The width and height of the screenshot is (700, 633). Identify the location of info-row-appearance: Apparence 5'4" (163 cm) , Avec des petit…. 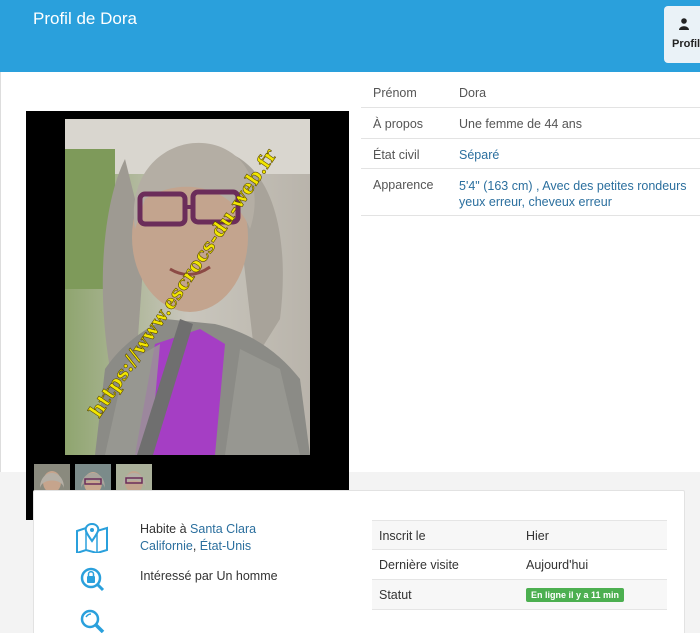
(530, 192).